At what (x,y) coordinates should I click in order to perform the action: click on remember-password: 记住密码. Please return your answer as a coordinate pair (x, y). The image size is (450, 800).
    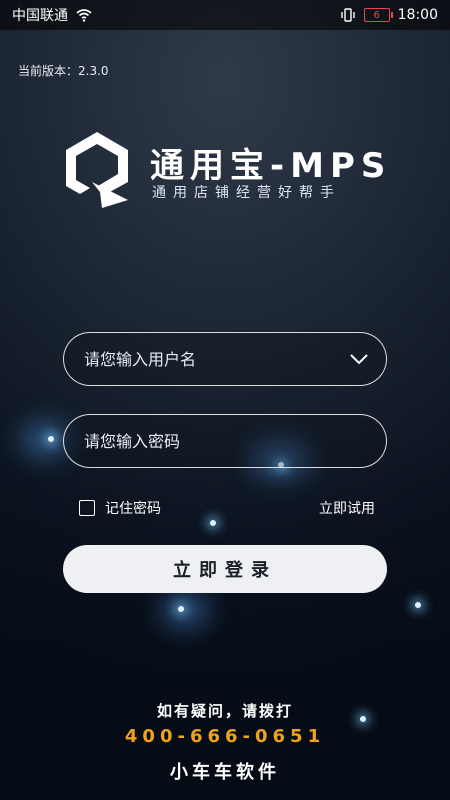
    Looking at the image, I should click on (120, 508).